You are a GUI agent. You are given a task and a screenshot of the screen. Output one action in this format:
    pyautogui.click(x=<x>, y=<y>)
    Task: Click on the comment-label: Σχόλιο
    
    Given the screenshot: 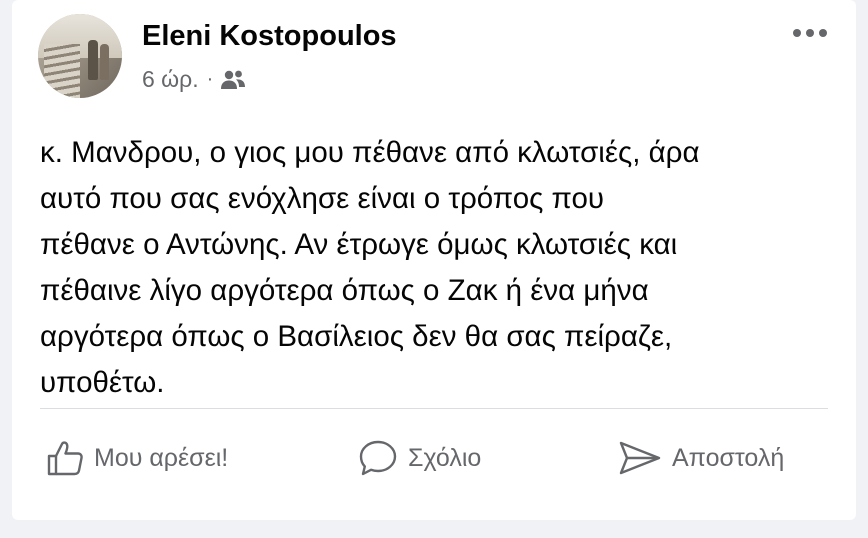 What is the action you would take?
    pyautogui.click(x=445, y=457)
    